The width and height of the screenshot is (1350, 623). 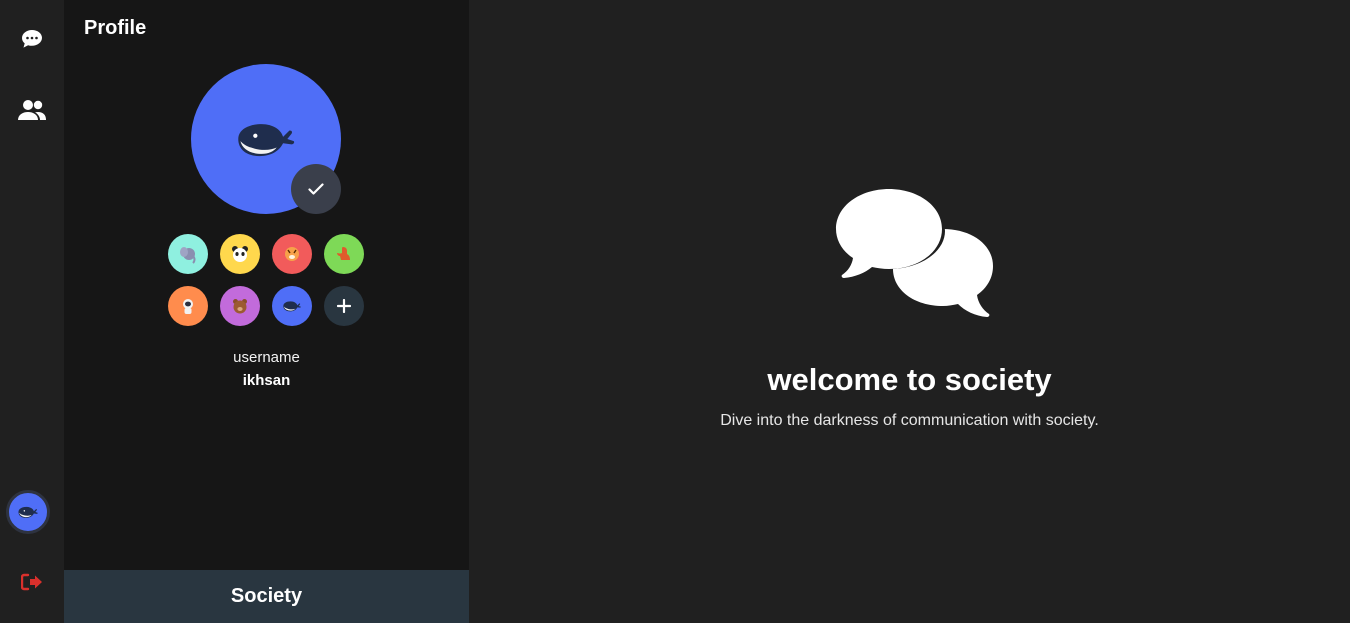 I want to click on logout-icon, so click(x=31, y=582).